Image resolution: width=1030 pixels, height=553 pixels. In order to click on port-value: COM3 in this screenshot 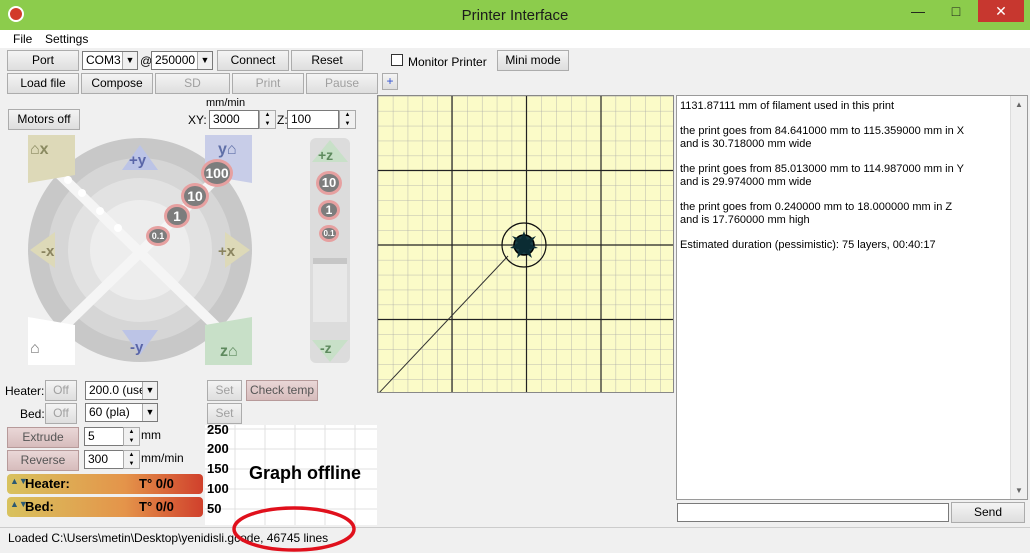, I will do `click(103, 60)`.